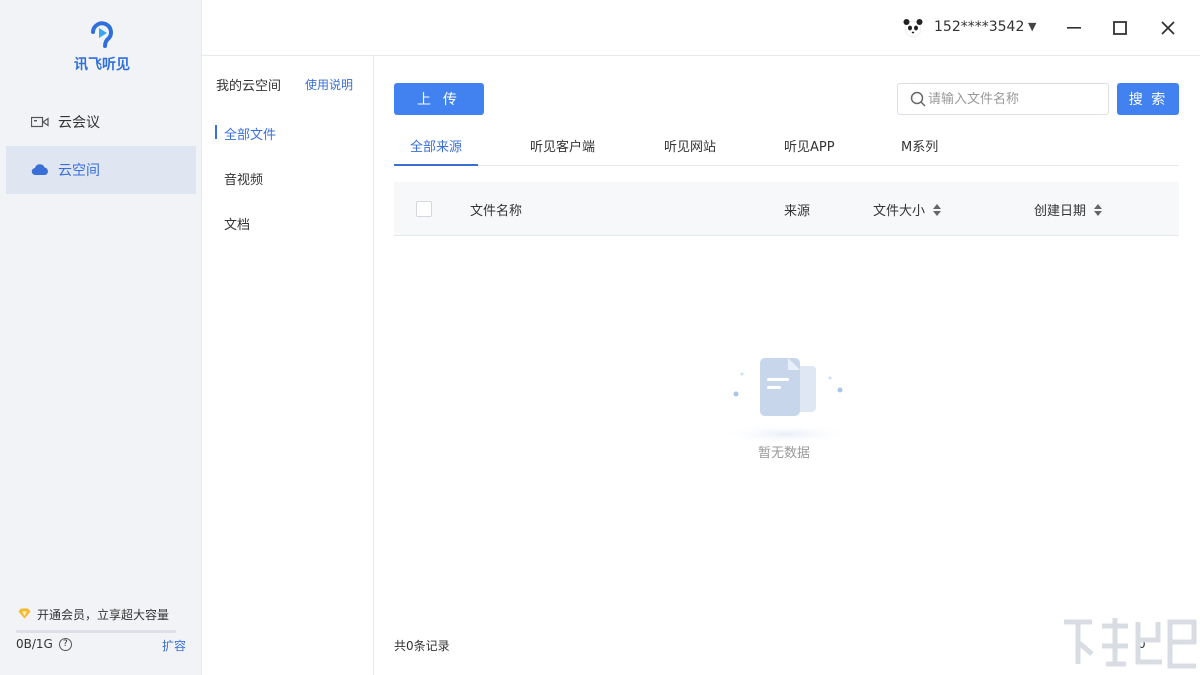 The image size is (1200, 675). Describe the element at coordinates (102, 65) in the screenshot. I see `app-logo-text: 讯飞听见` at that location.